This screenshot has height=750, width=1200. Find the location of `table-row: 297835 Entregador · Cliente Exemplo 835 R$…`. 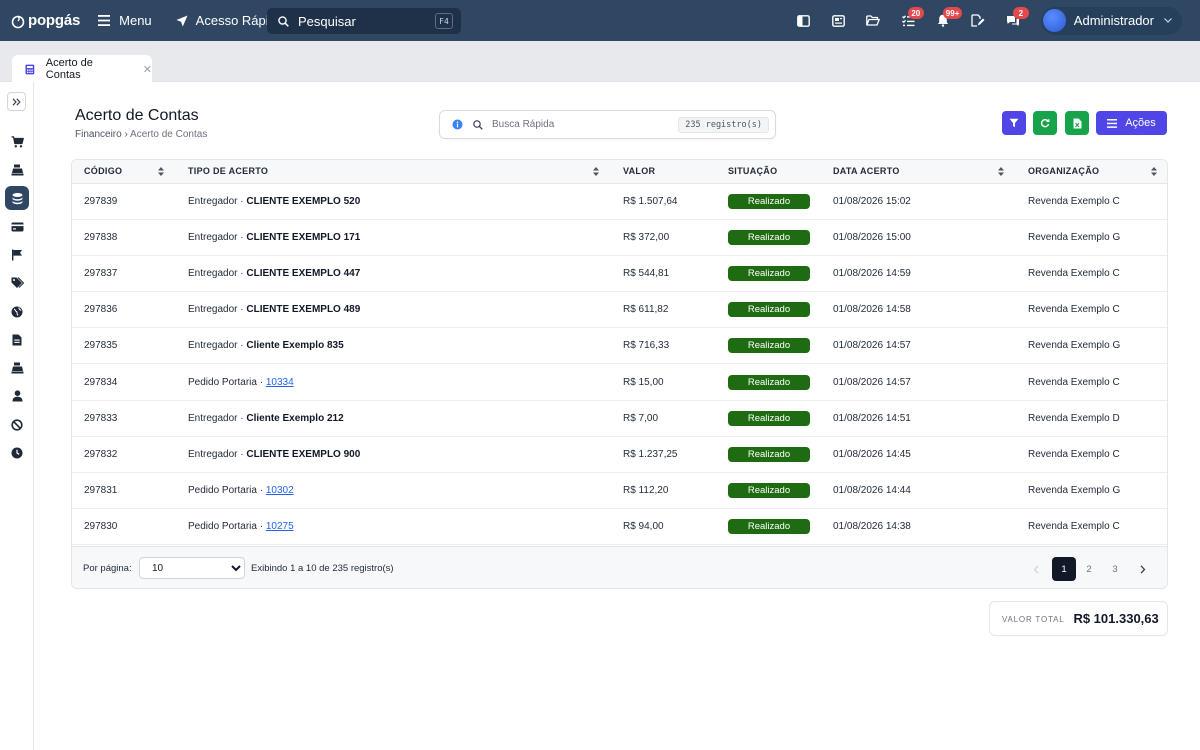

table-row: 297835 Entregador · Cliente Exemplo 835 R$… is located at coordinates (619, 346).